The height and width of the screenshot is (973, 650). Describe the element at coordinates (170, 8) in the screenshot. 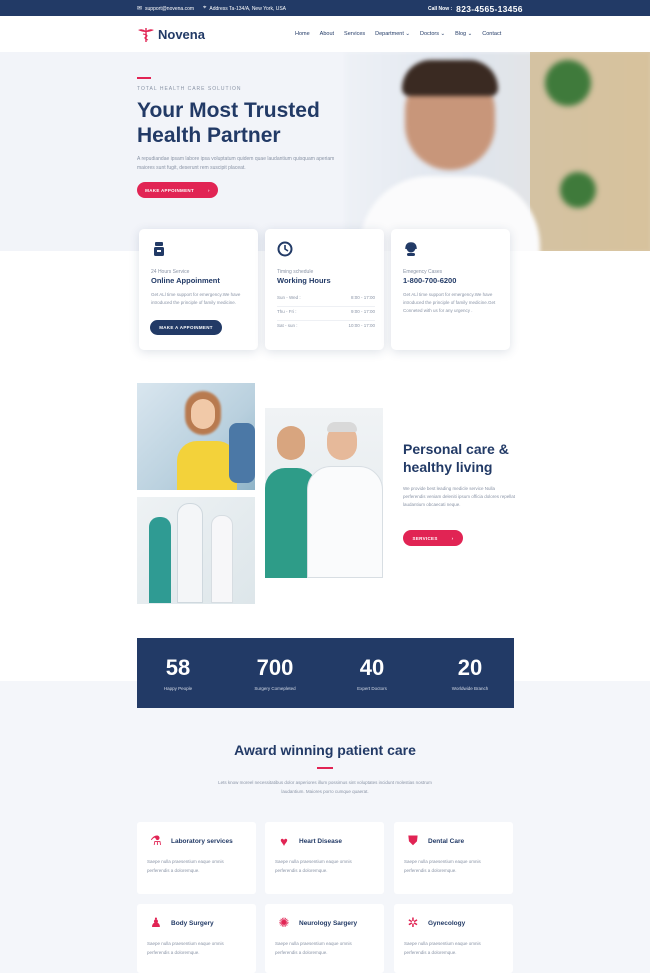

I see `topbar-email-text: support@novena.com` at that location.